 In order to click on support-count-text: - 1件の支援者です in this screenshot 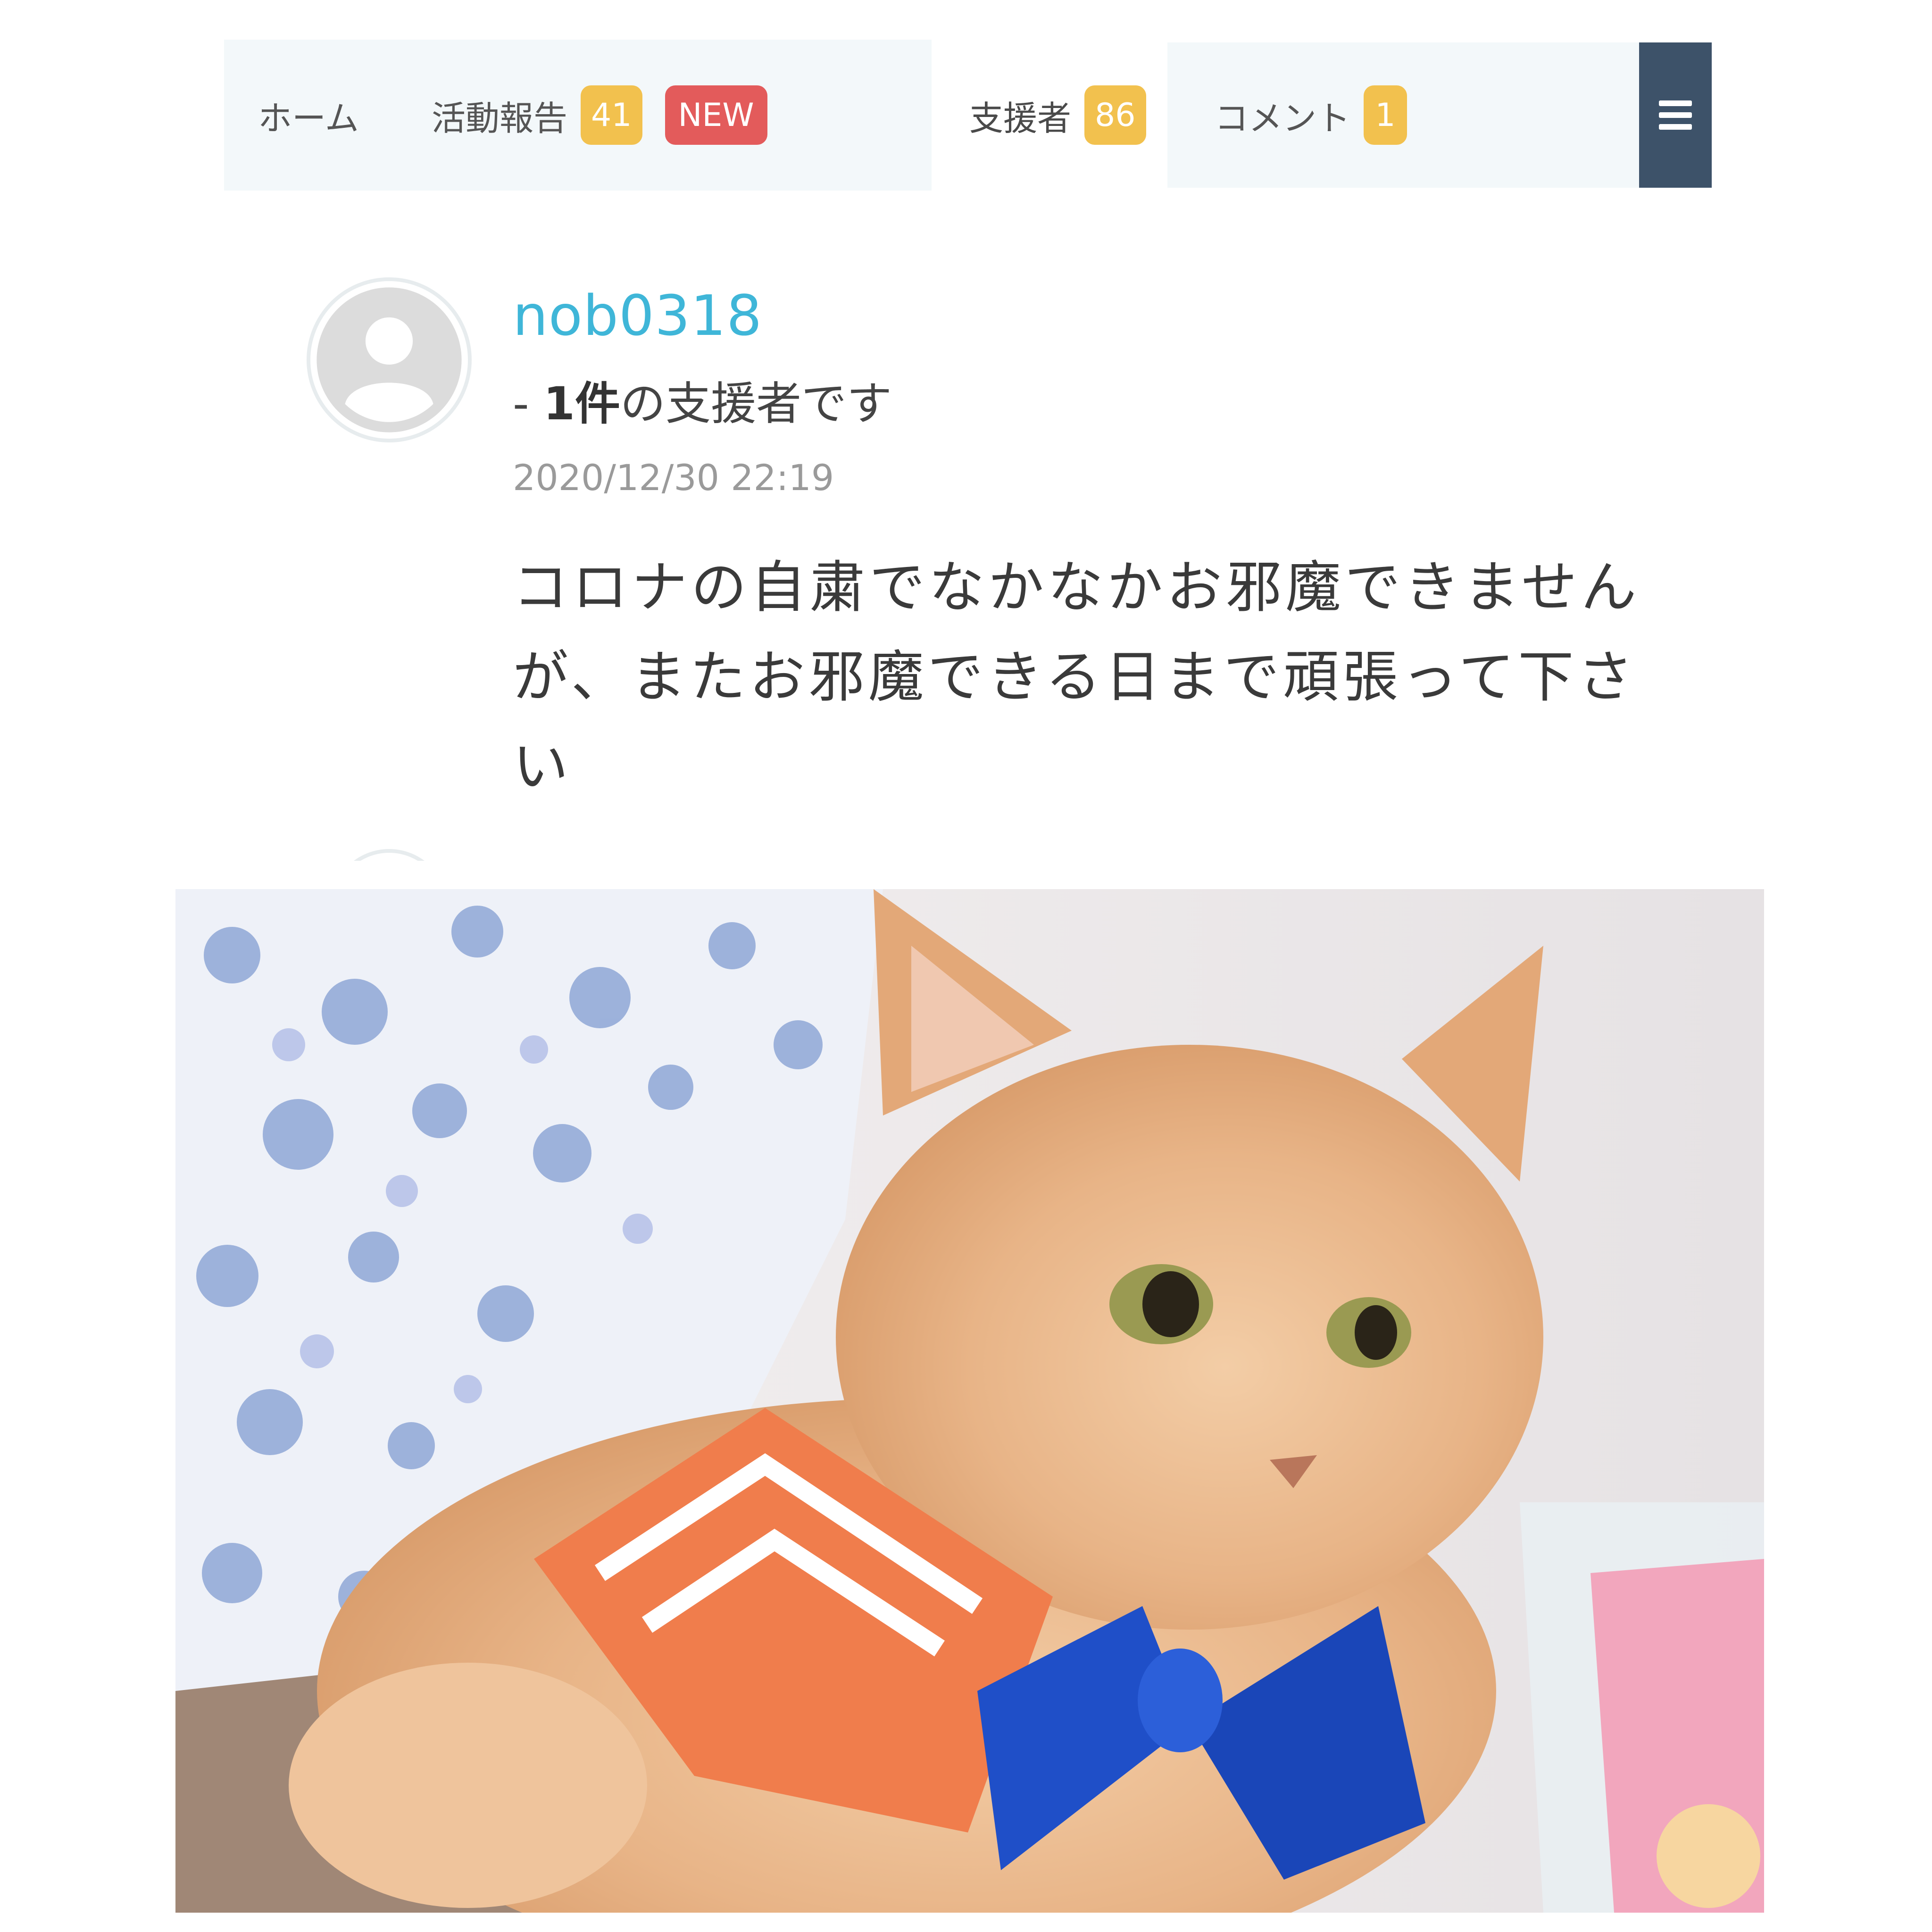, I will do `click(703, 400)`.